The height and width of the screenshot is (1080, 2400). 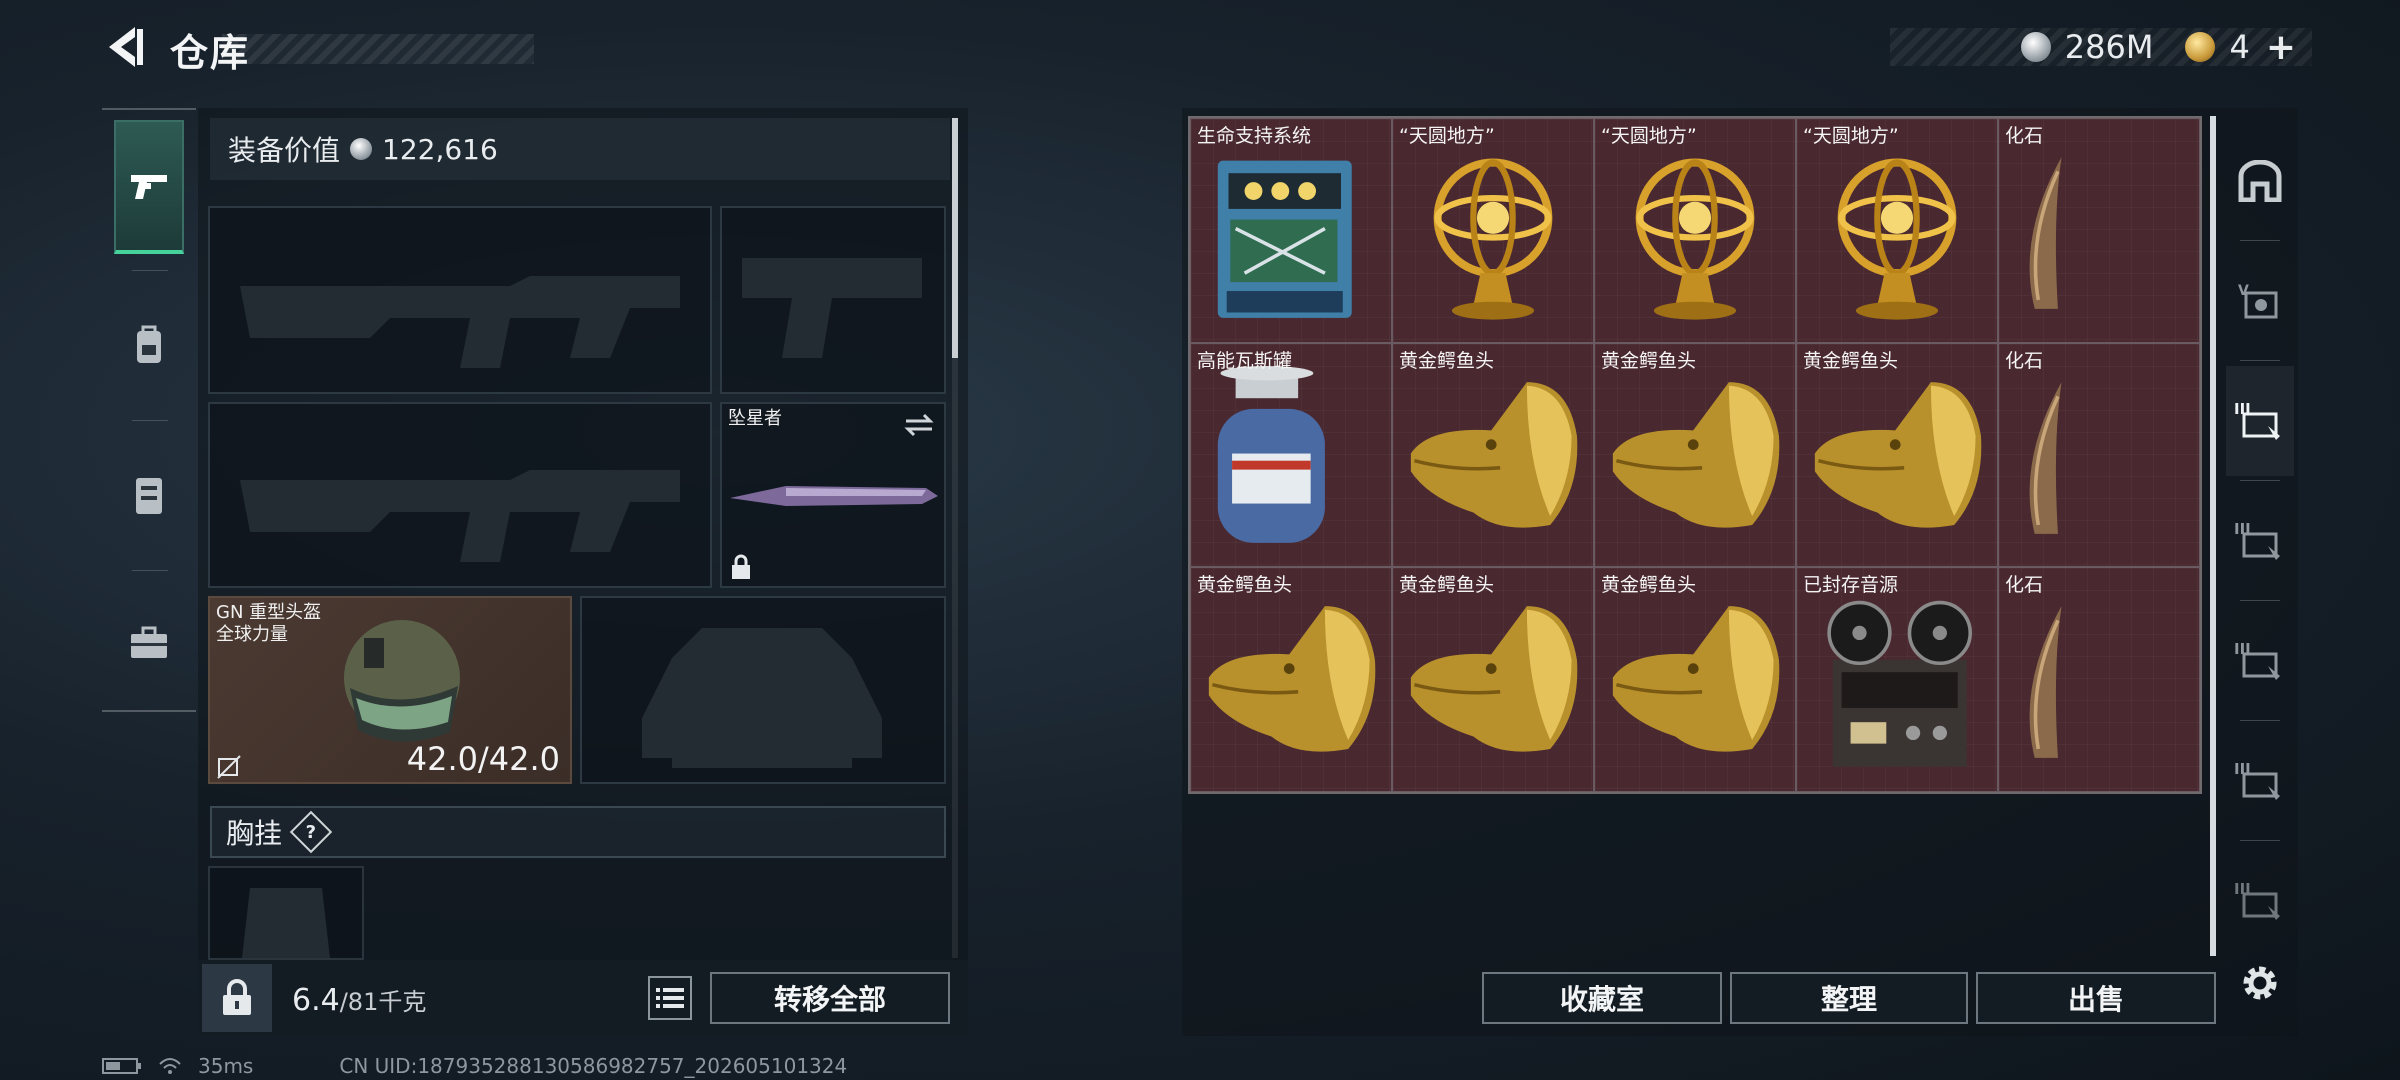 I want to click on stash-item: 高能瓦斯罐, so click(x=1291, y=455).